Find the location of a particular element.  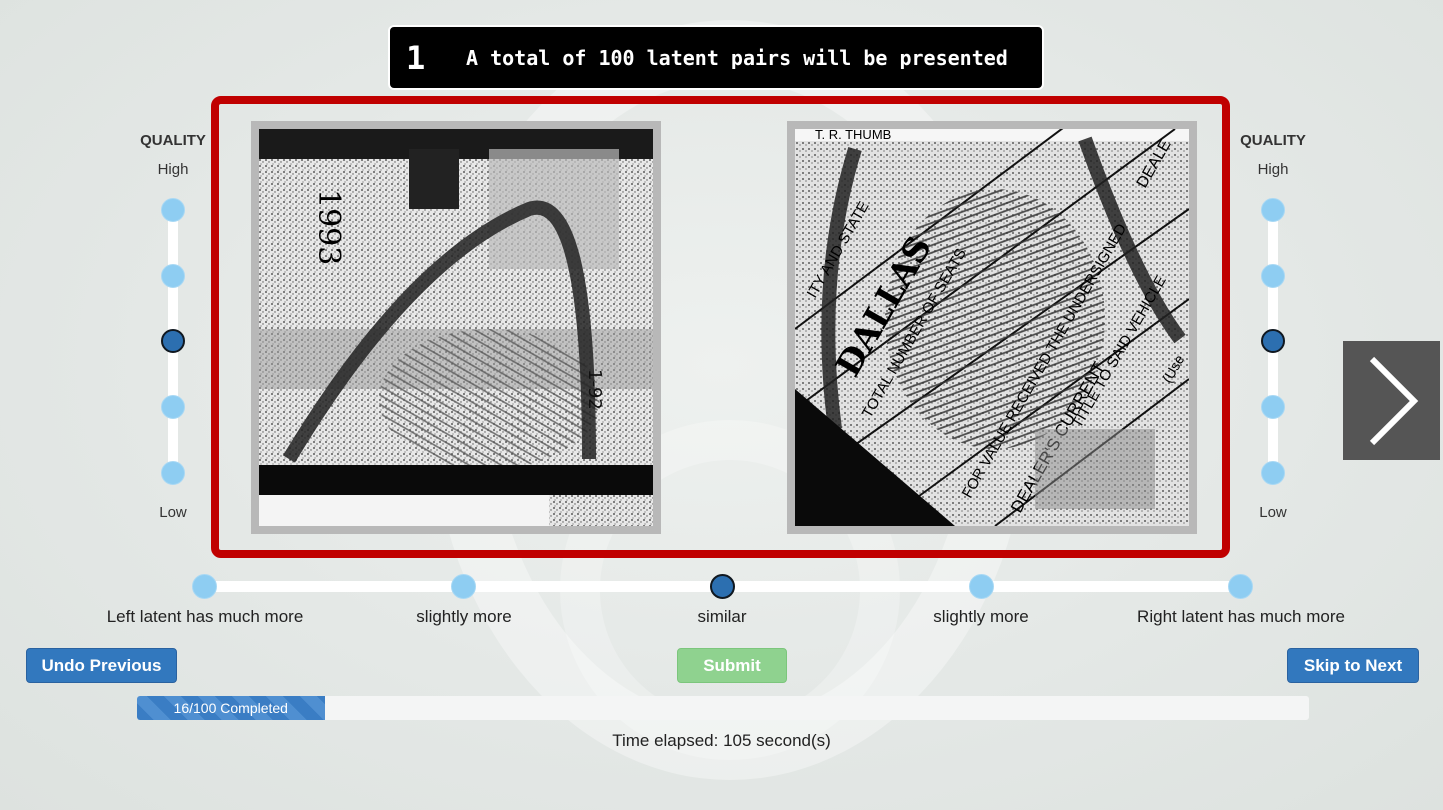

submit-button: Submit is located at coordinates (732, 665).